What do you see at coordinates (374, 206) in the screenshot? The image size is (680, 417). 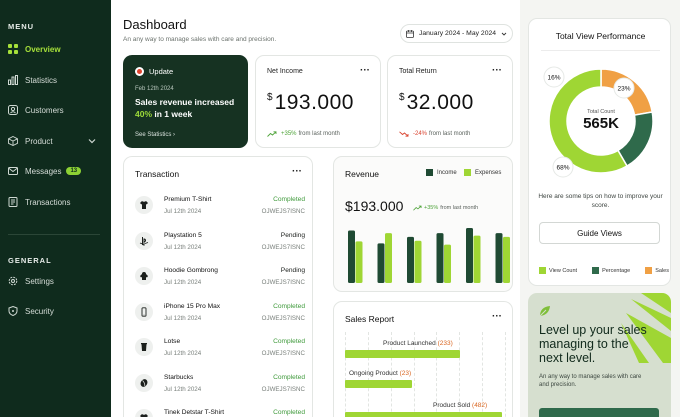 I see `revenue-value: $193.000` at bounding box center [374, 206].